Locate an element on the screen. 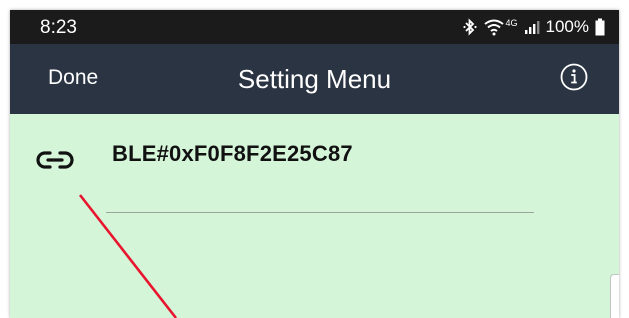 The height and width of the screenshot is (318, 629). link-icon is located at coordinates (55, 160).